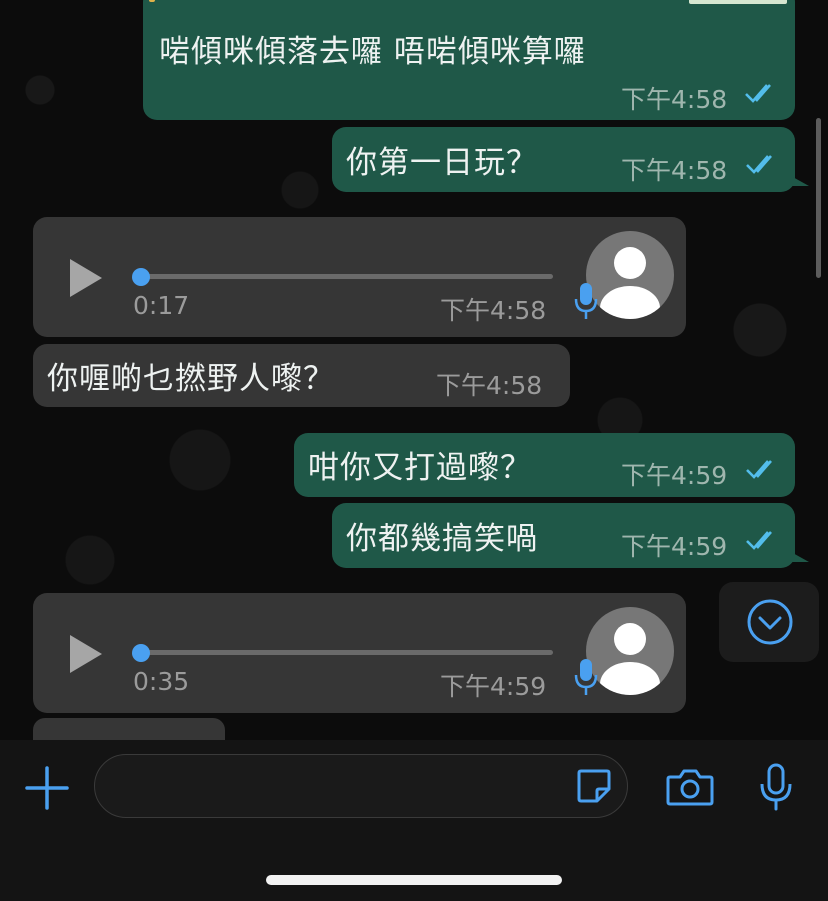 This screenshot has width=828, height=901. Describe the element at coordinates (161, 681) in the screenshot. I see `voice-duration: 0:35` at that location.